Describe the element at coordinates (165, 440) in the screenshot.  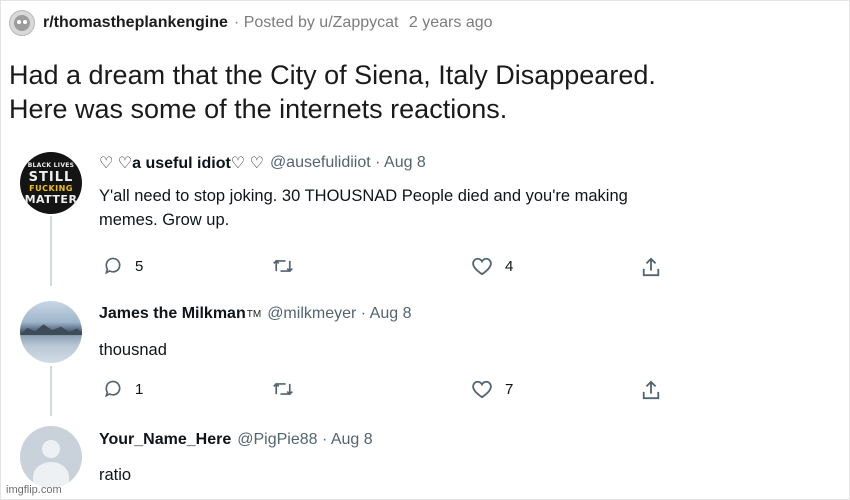
I see `display-name: Your_Name_Here` at that location.